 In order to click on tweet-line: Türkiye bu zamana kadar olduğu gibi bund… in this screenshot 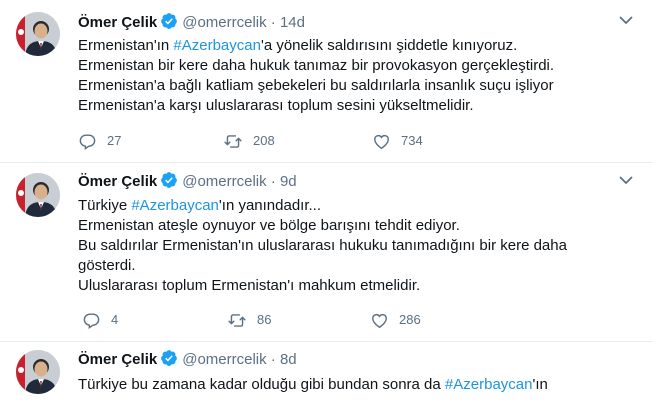, I will do `click(358, 385)`.